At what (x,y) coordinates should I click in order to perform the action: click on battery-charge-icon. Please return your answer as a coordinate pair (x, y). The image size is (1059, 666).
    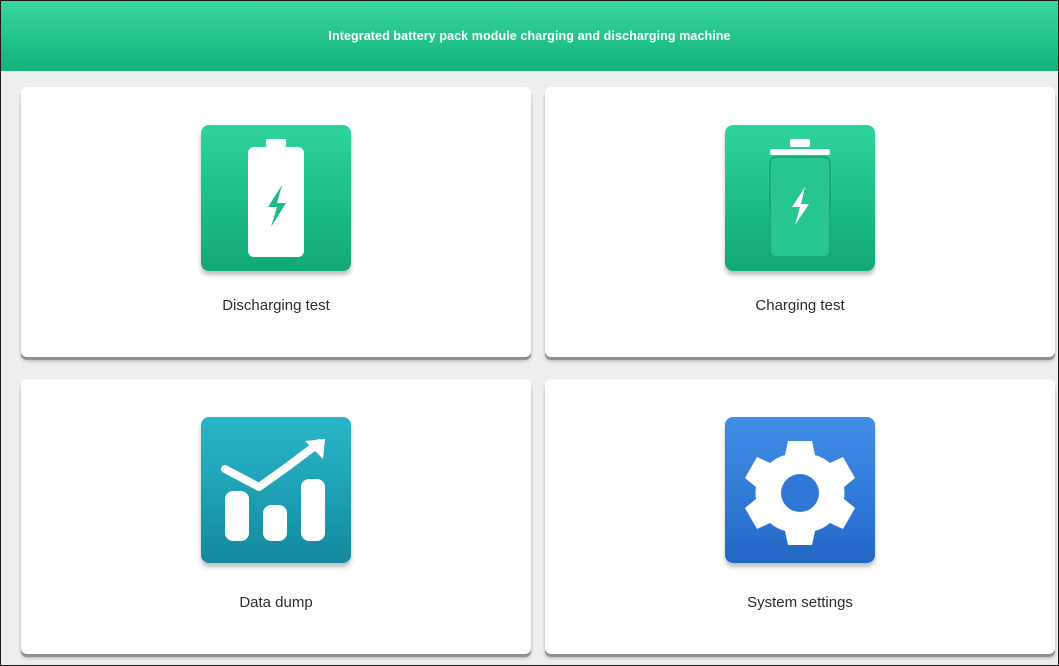
    Looking at the image, I should click on (800, 198).